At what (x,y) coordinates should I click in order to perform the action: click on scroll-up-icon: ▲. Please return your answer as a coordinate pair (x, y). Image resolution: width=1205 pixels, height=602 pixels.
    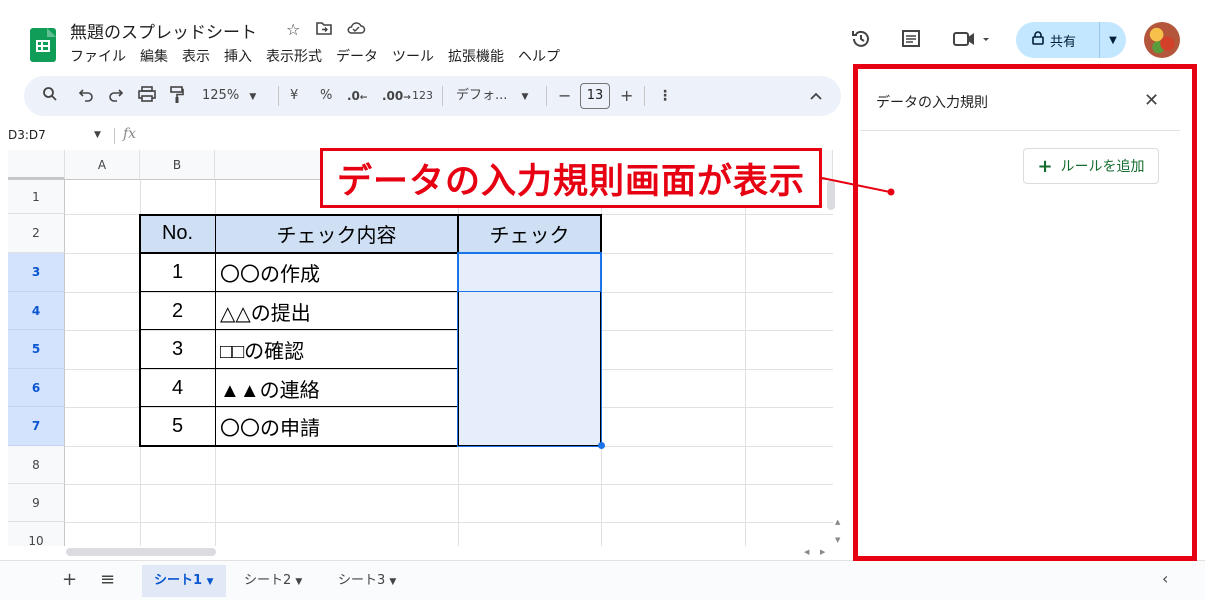
    Looking at the image, I should click on (837, 522).